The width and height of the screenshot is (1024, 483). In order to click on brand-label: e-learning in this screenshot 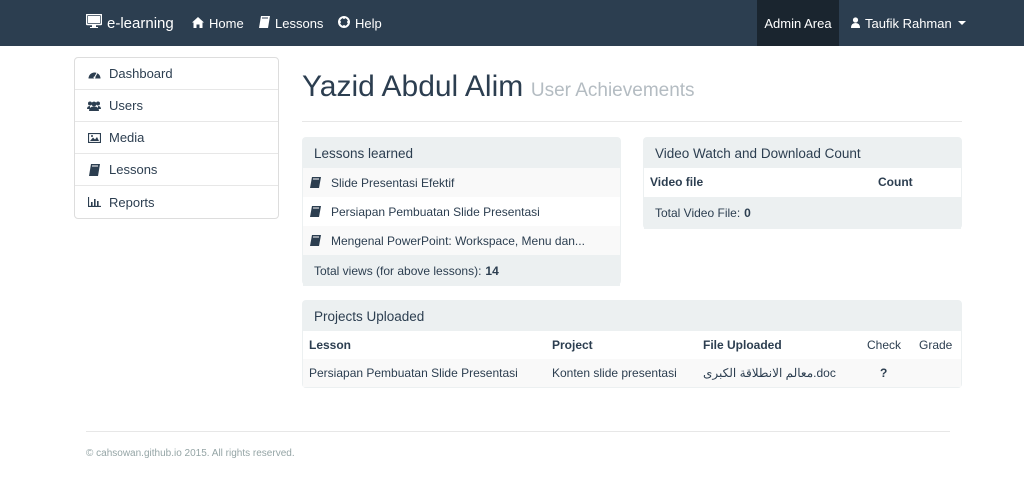, I will do `click(140, 23)`.